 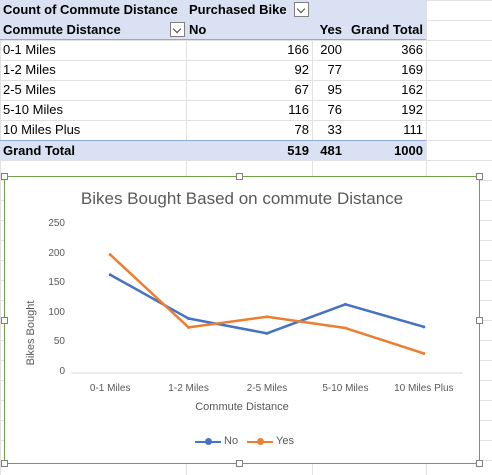 I want to click on table-row: 10 Miles Plus 78 33 111, so click(x=213, y=130).